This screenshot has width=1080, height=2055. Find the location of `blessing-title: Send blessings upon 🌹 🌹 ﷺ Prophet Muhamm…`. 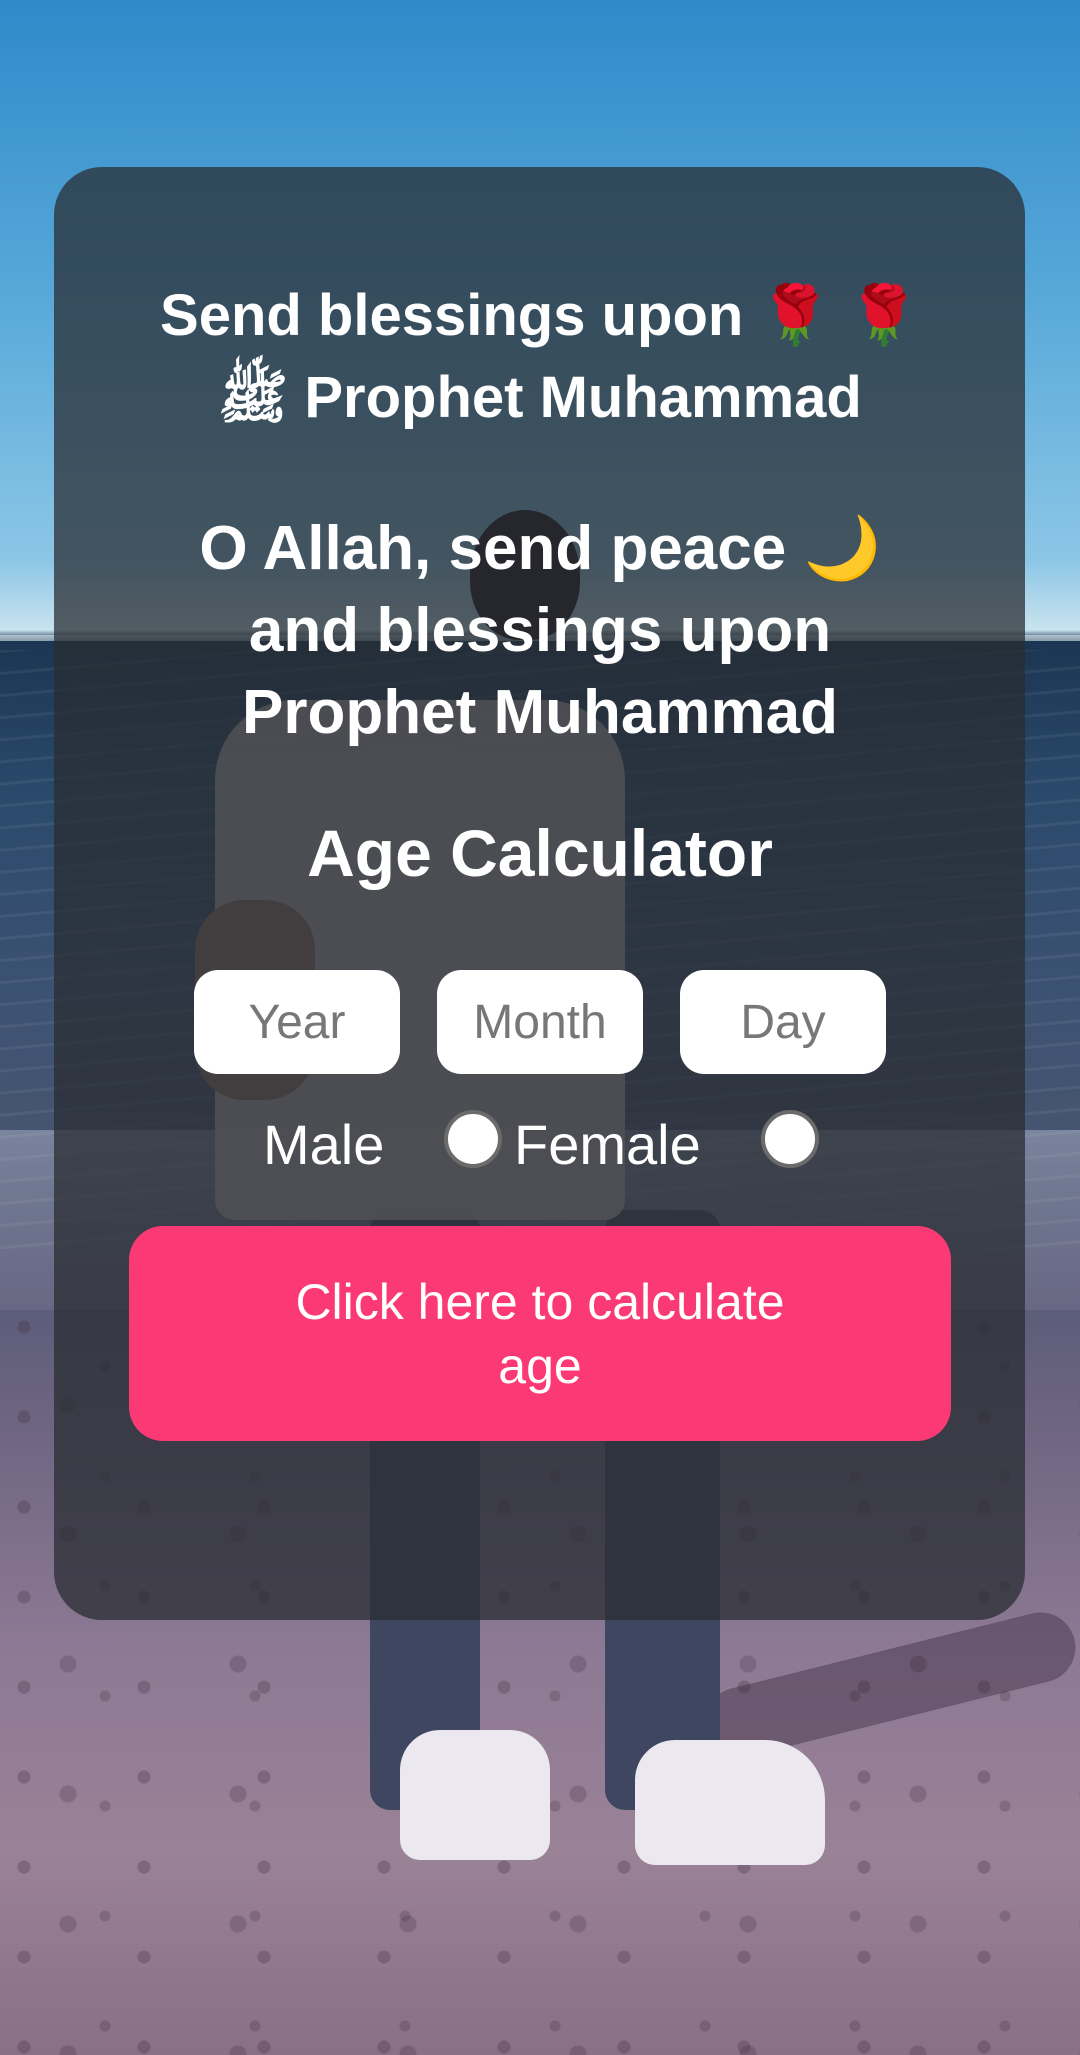

blessing-title: Send blessings upon 🌹 🌹 ﷺ Prophet Muhamm… is located at coordinates (540, 356).